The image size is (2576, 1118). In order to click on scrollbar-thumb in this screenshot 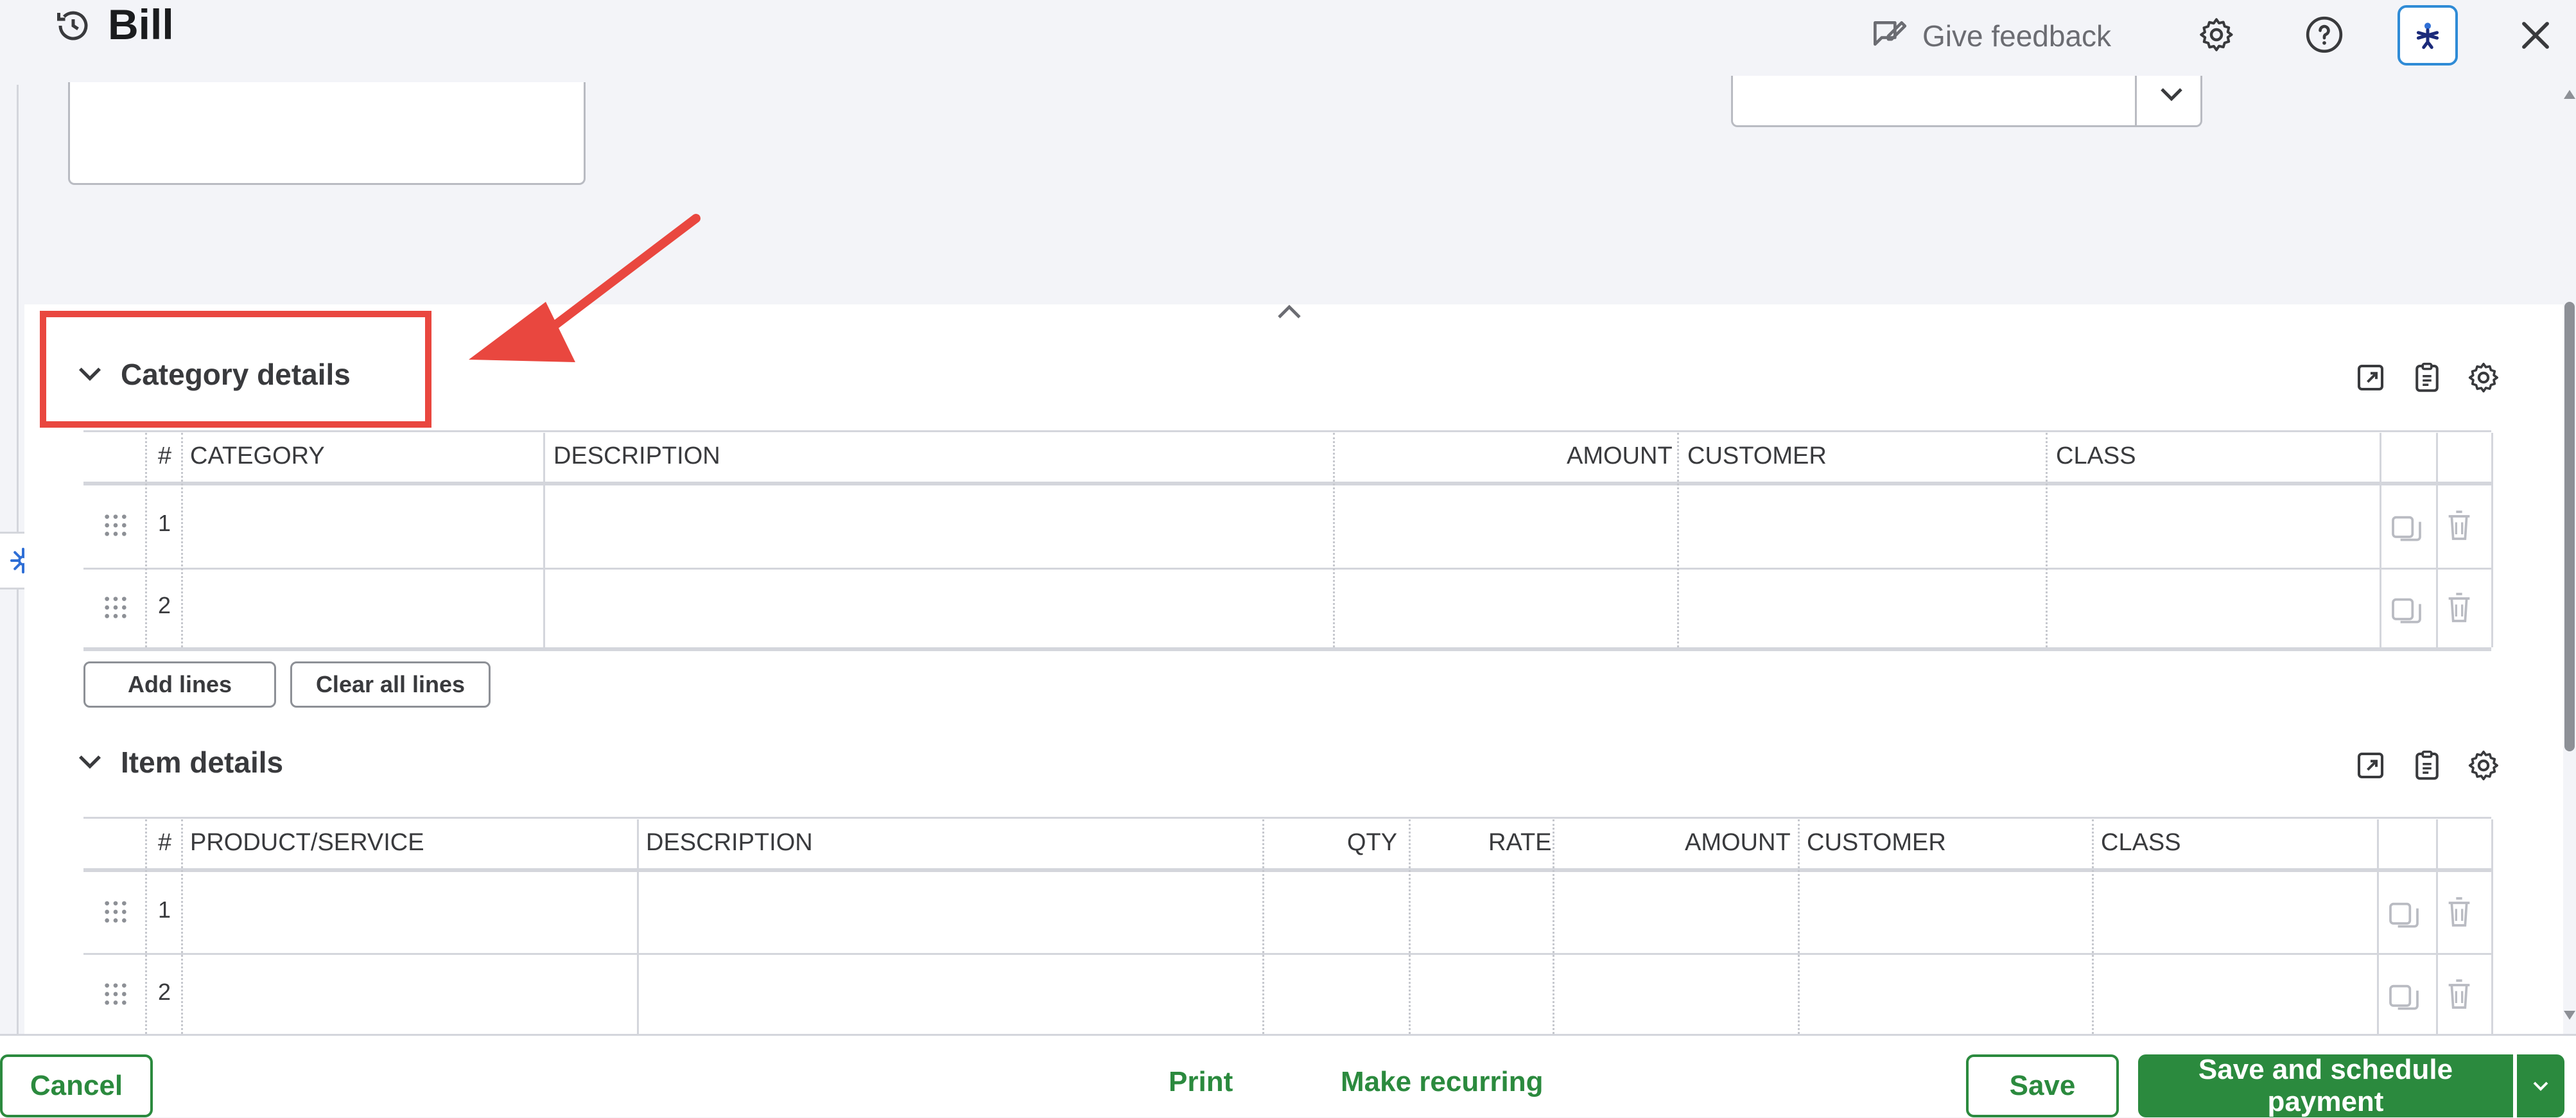, I will do `click(2569, 526)`.